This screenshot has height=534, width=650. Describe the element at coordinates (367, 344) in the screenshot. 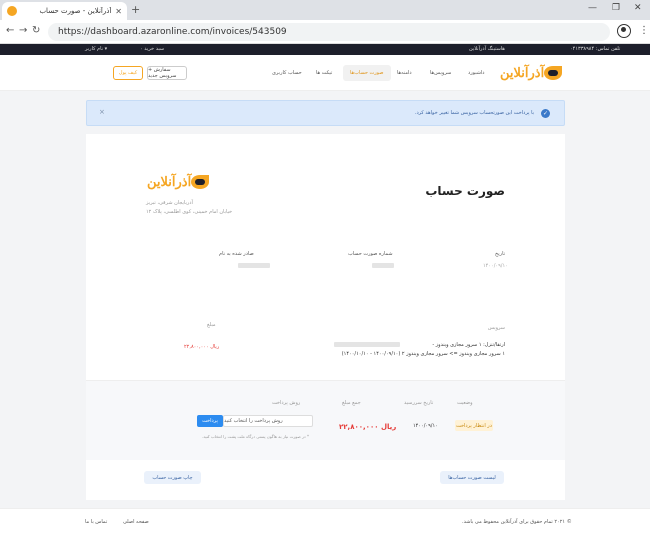

I see `item-description-redacted` at that location.